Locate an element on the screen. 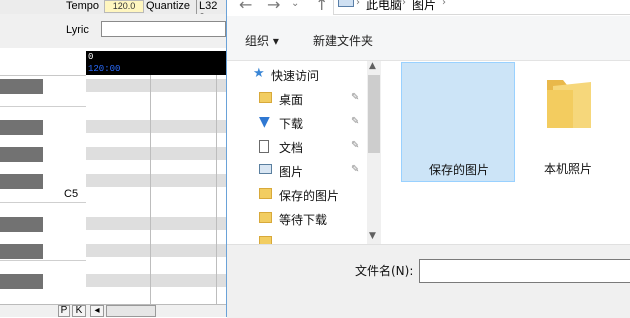  new-folder-button: 新建文件夹 is located at coordinates (343, 40).